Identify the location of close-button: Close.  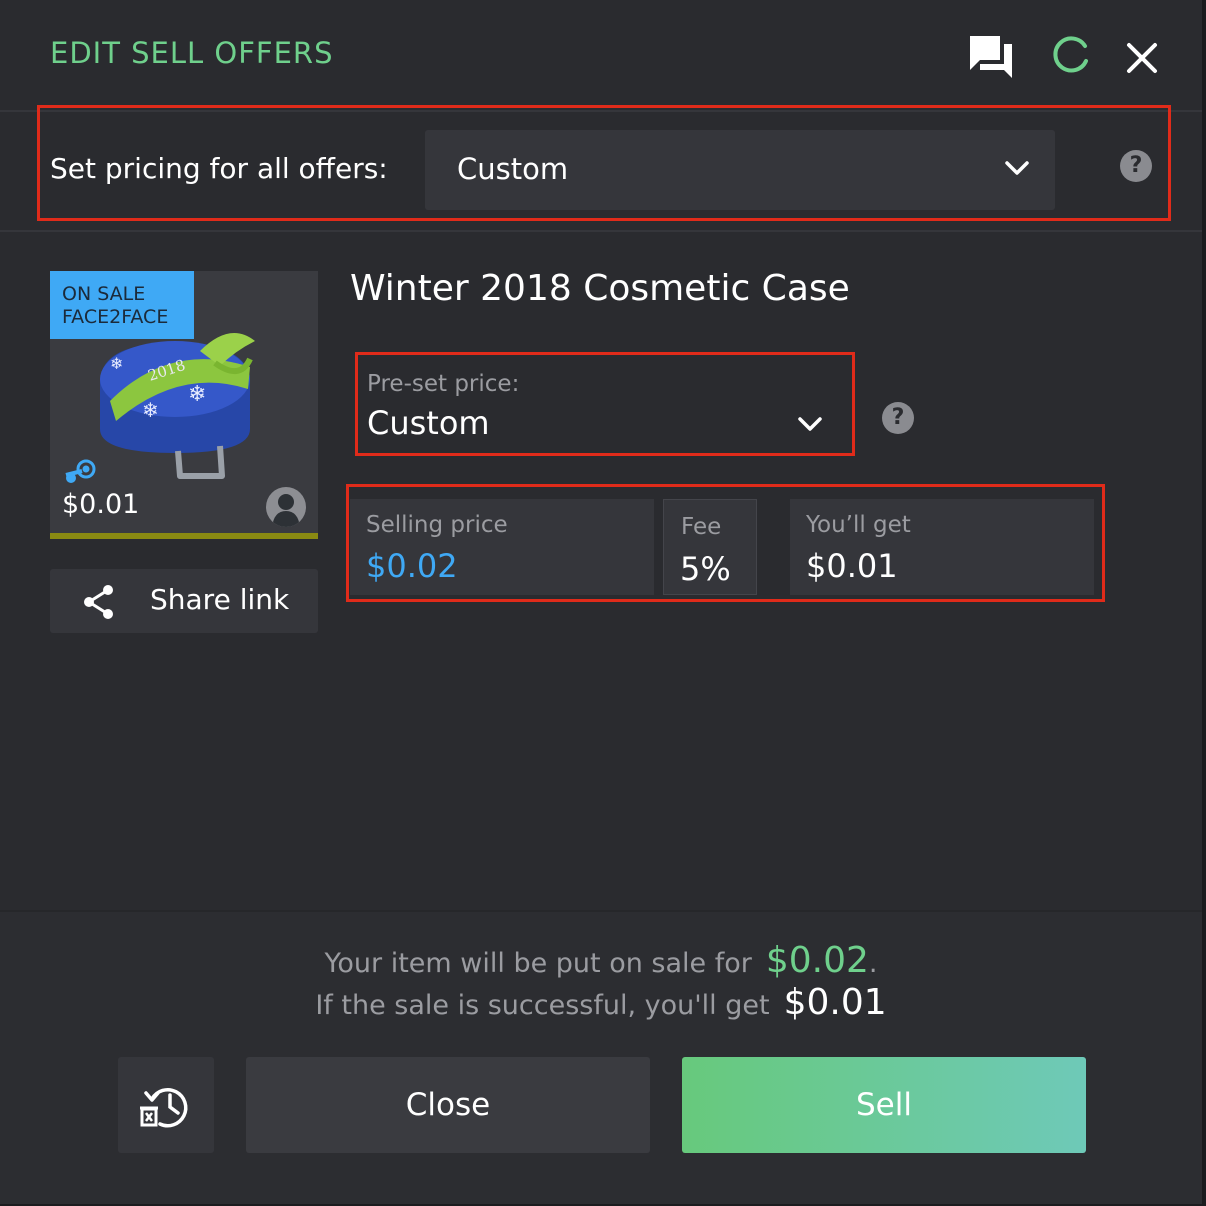
(448, 1105).